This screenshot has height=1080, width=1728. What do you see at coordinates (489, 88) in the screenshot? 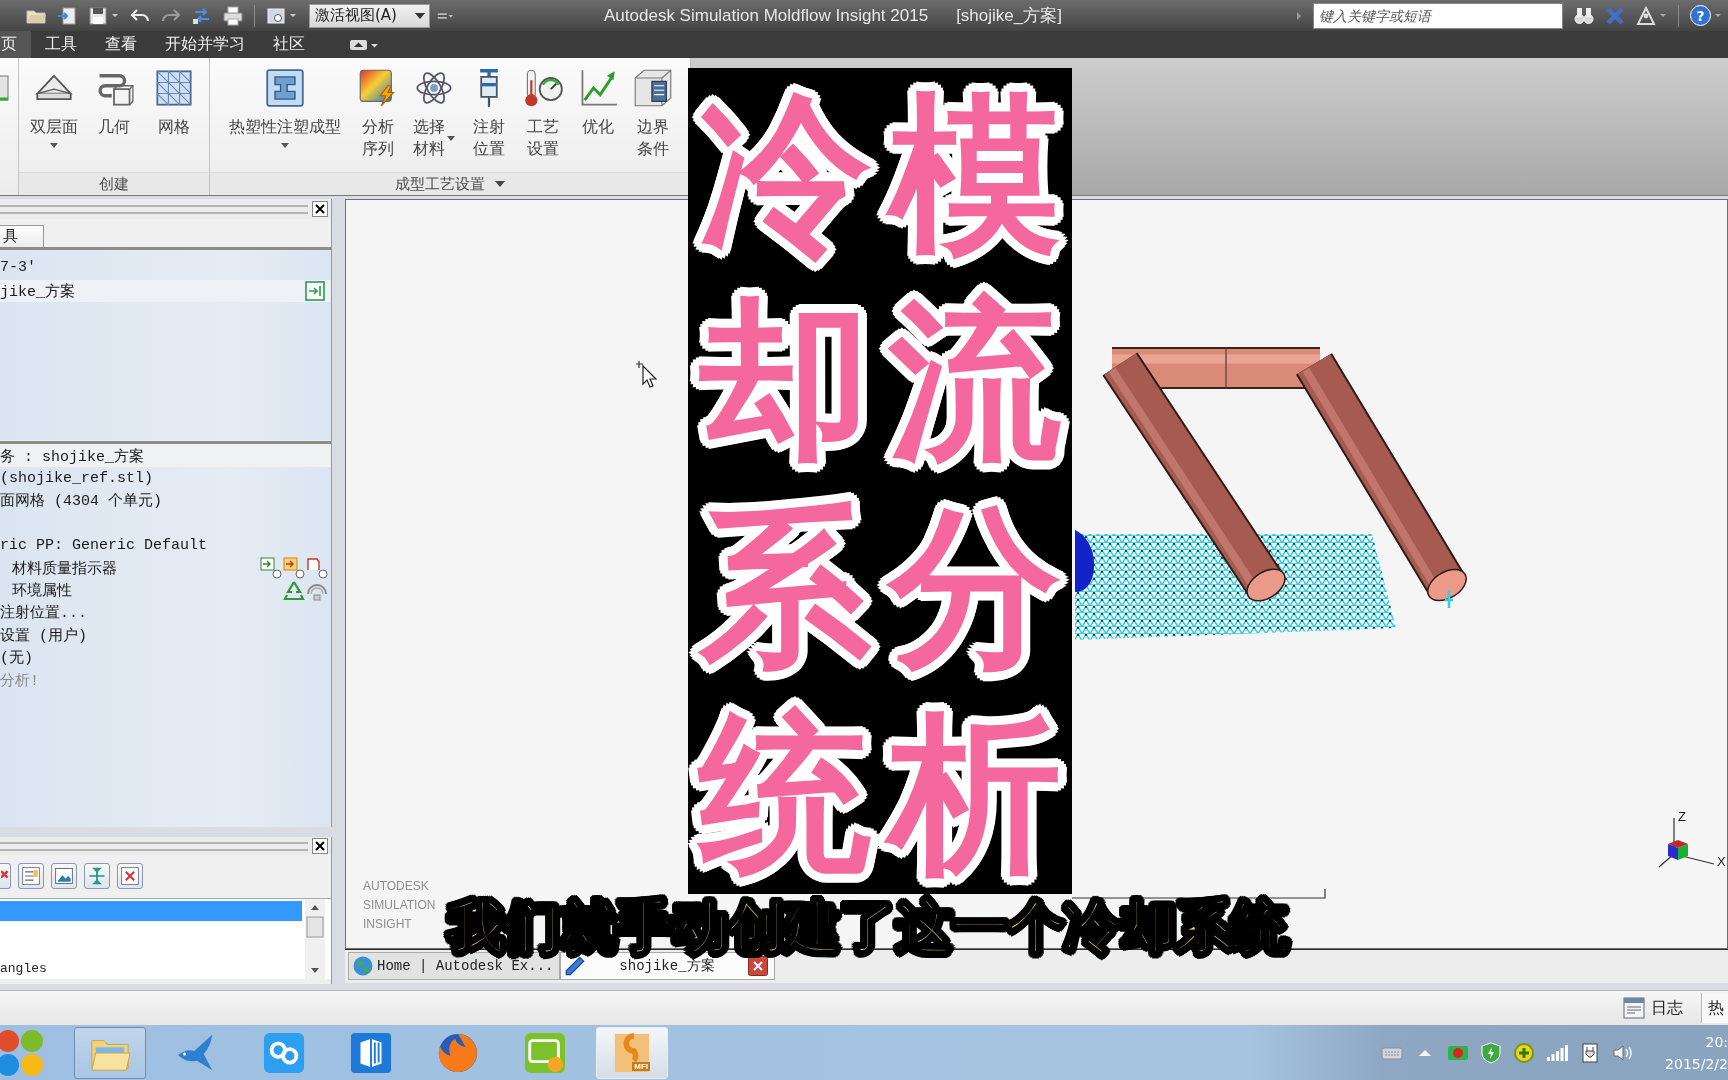
I see `syringe-icon` at bounding box center [489, 88].